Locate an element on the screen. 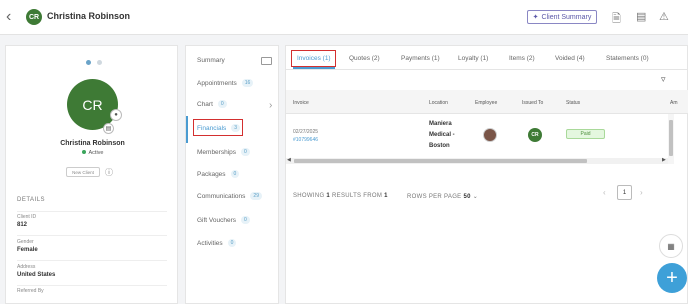 The height and width of the screenshot is (304, 688). nav-label: Financials is located at coordinates (212, 128).